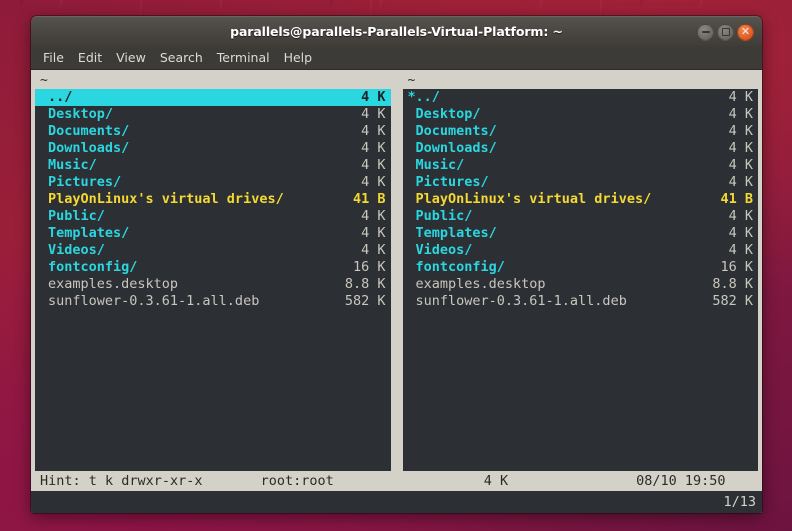 Image resolution: width=792 pixels, height=531 pixels. I want to click on menubar: File Edit View Search Terminal Help, so click(396, 58).